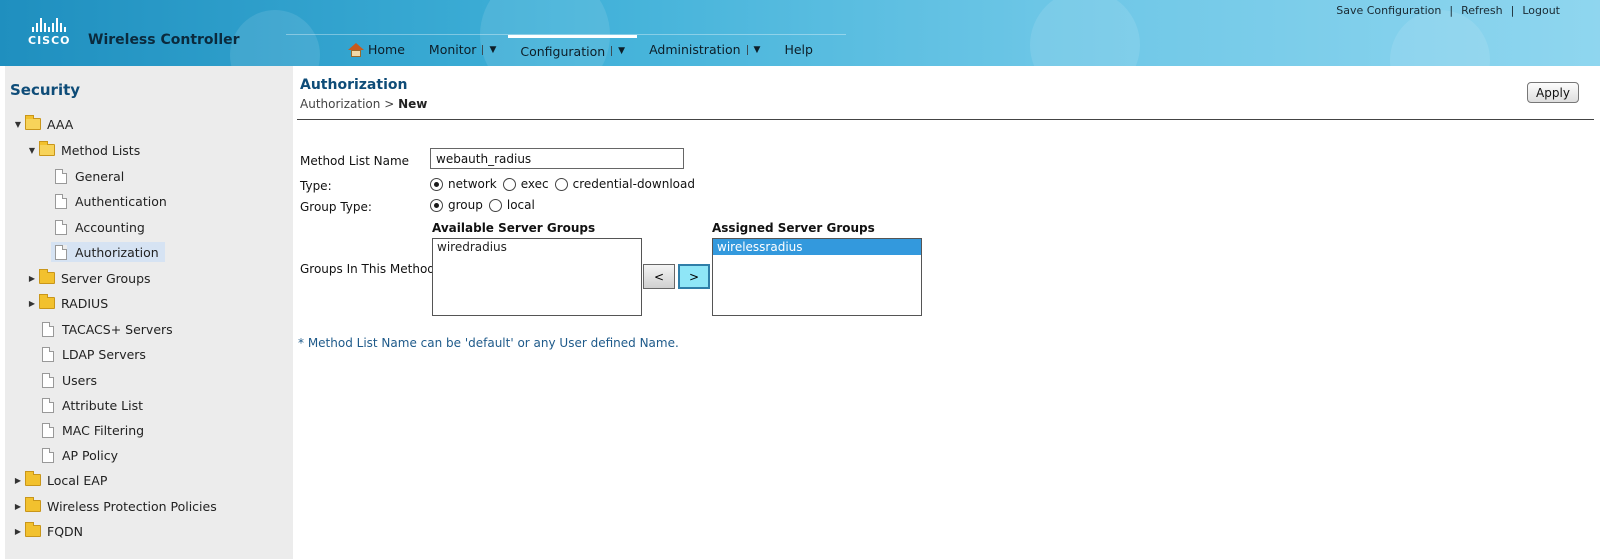 This screenshot has height=559, width=1600. I want to click on home-icon, so click(356, 49).